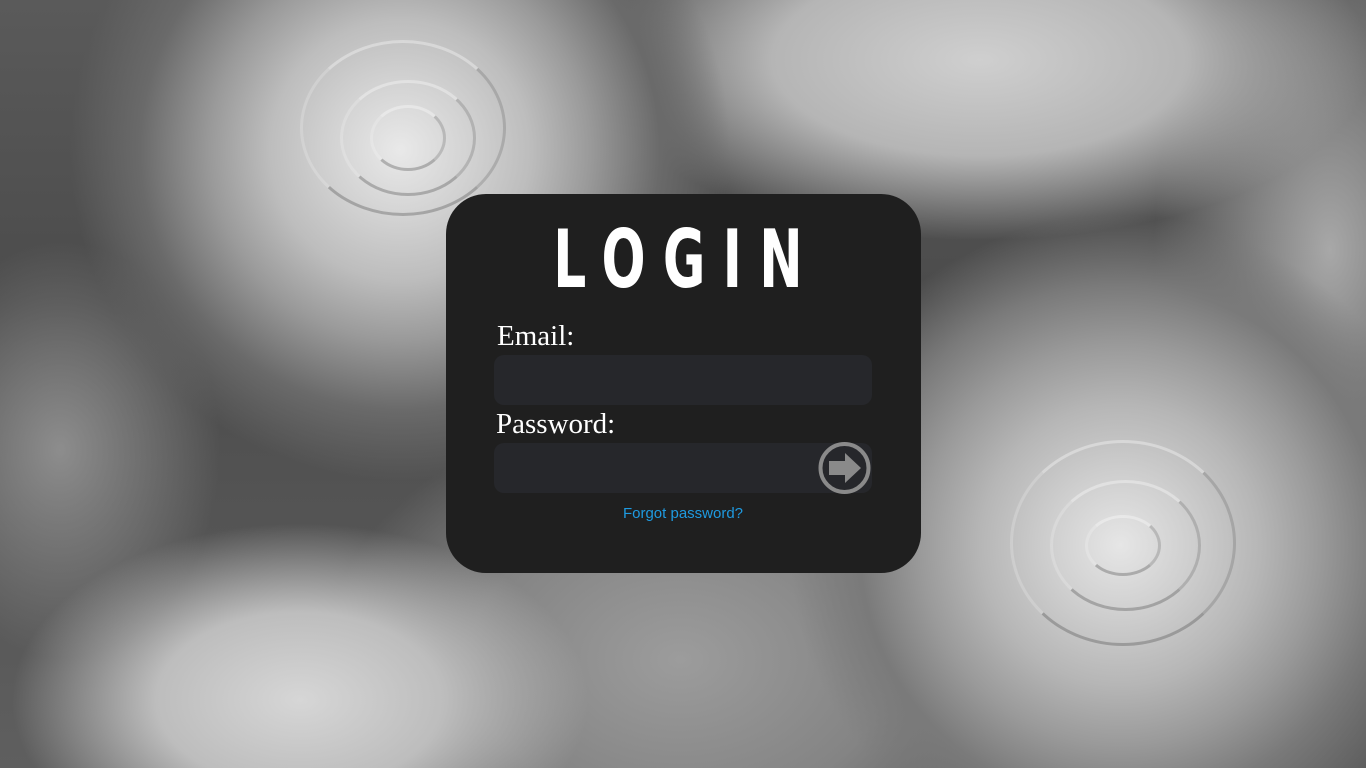  Describe the element at coordinates (683, 513) in the screenshot. I see `forgot-password-link: Forgot password?` at that location.